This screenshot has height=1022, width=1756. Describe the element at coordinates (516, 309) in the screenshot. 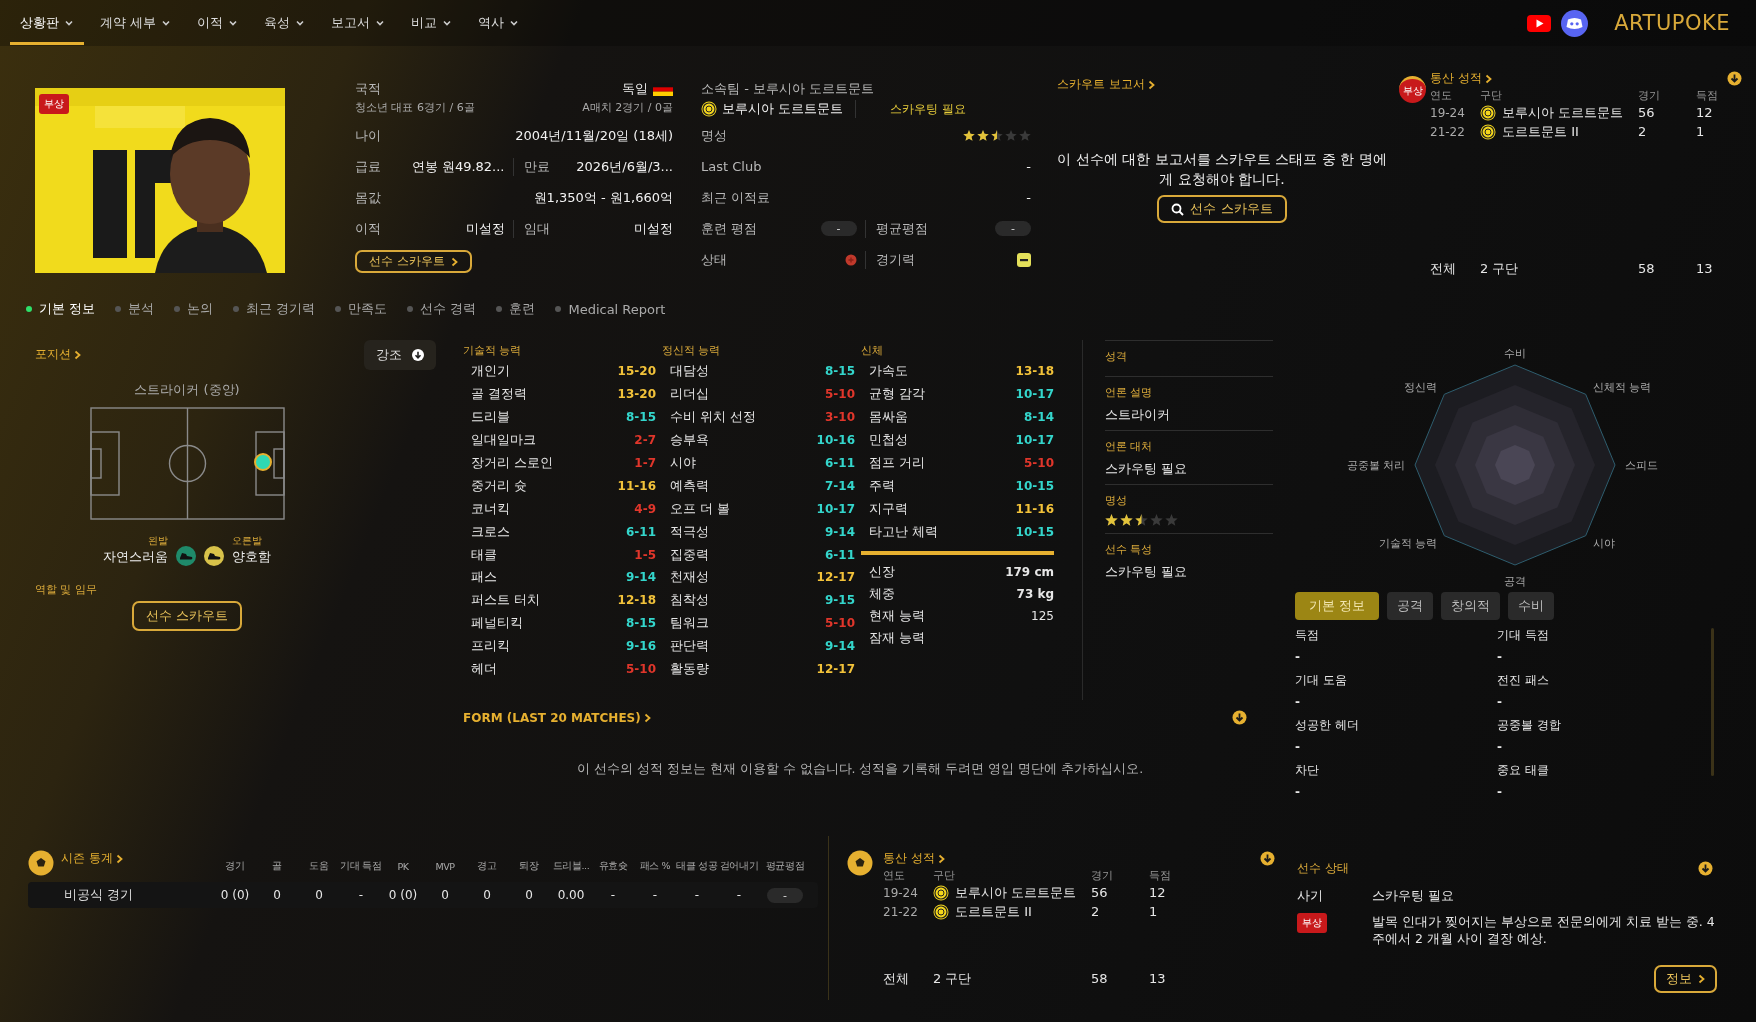

I see `tab: 훈련` at that location.